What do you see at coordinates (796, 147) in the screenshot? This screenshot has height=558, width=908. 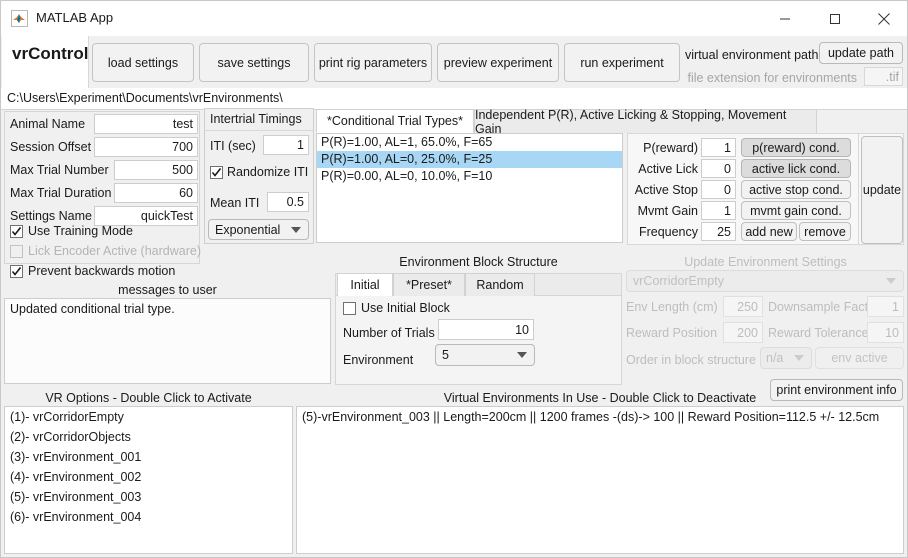 I see `p-reward-cond-button: p(reward) cond.` at bounding box center [796, 147].